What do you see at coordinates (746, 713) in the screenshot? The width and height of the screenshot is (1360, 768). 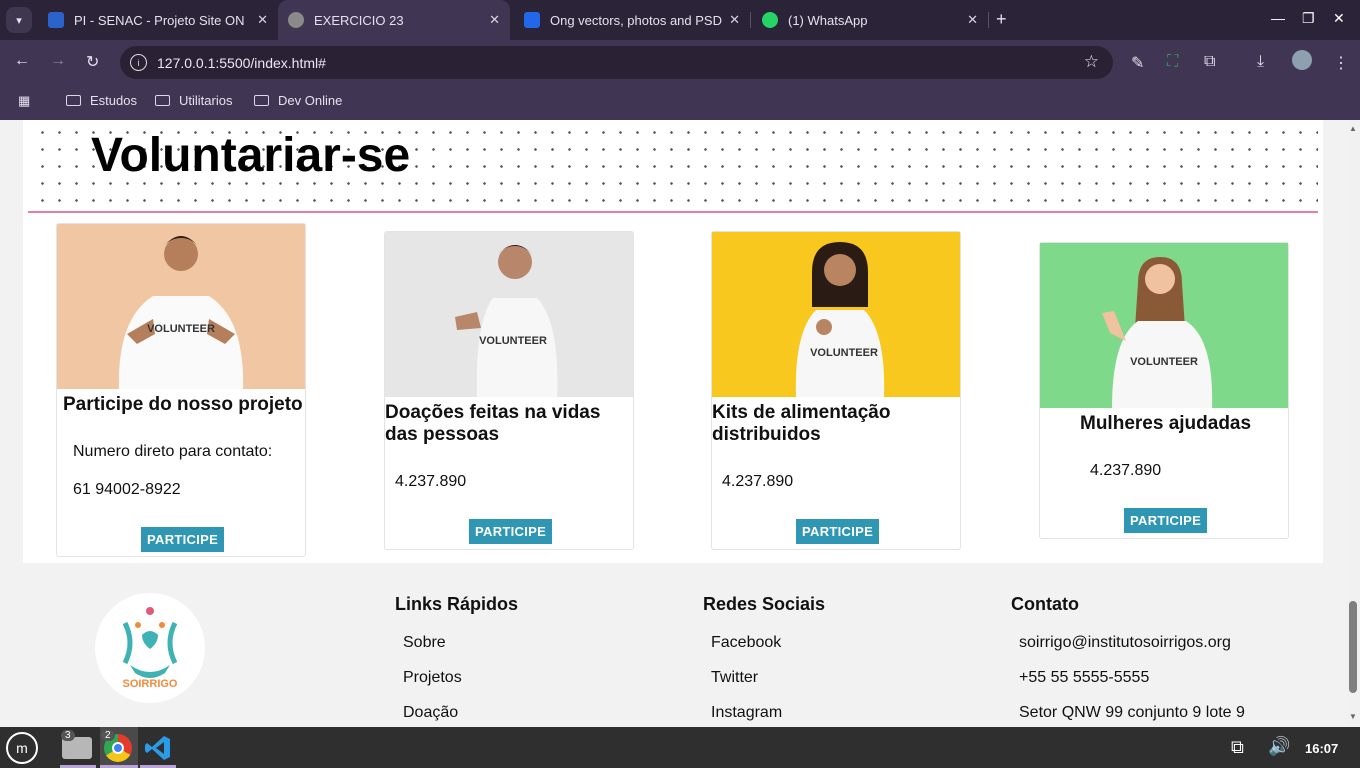 I see `footer-link-instagram: Instagram` at bounding box center [746, 713].